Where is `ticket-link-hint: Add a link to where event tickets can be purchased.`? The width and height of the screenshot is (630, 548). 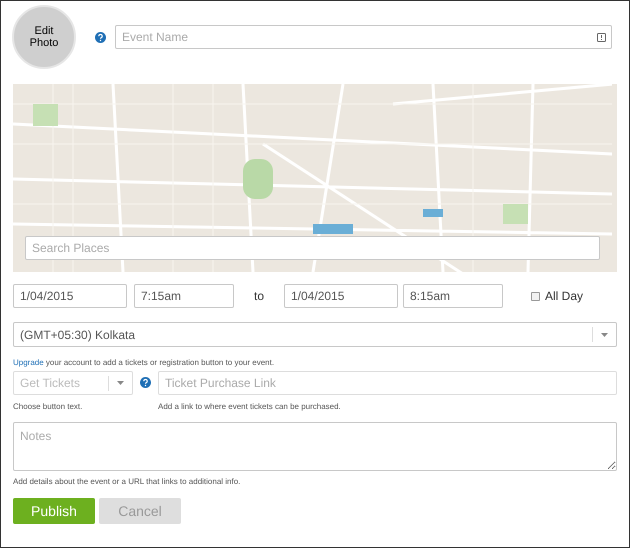 ticket-link-hint: Add a link to where event tickets can be purchased. is located at coordinates (250, 407).